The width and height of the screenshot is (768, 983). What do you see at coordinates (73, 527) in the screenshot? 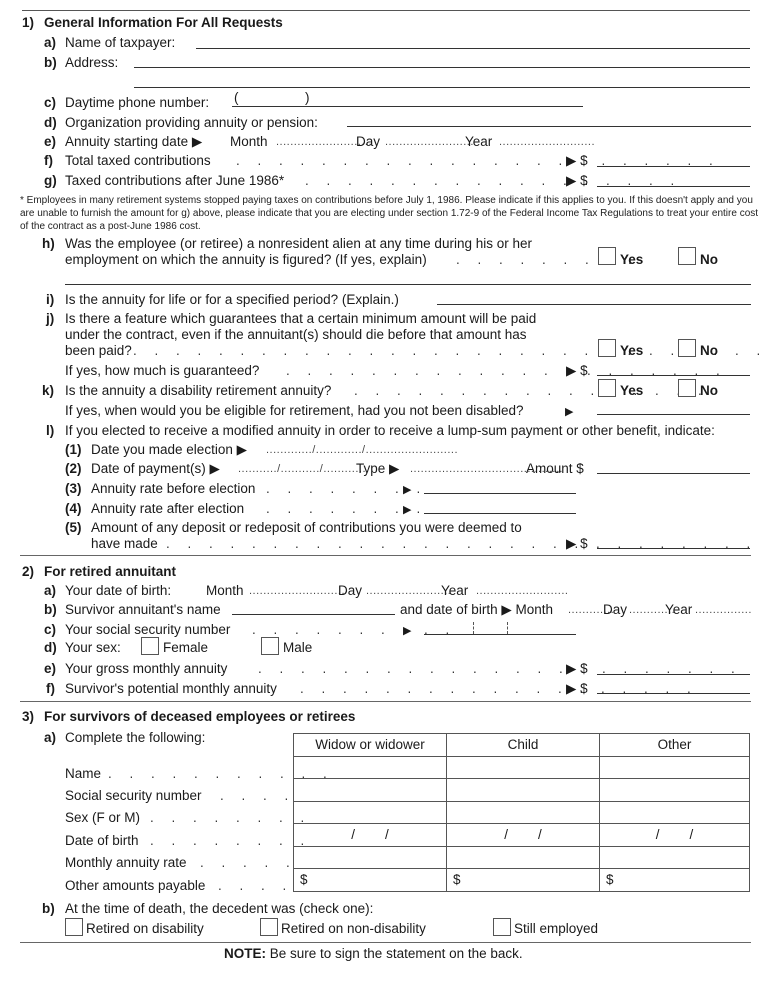
I see `l5-number: (5)` at bounding box center [73, 527].